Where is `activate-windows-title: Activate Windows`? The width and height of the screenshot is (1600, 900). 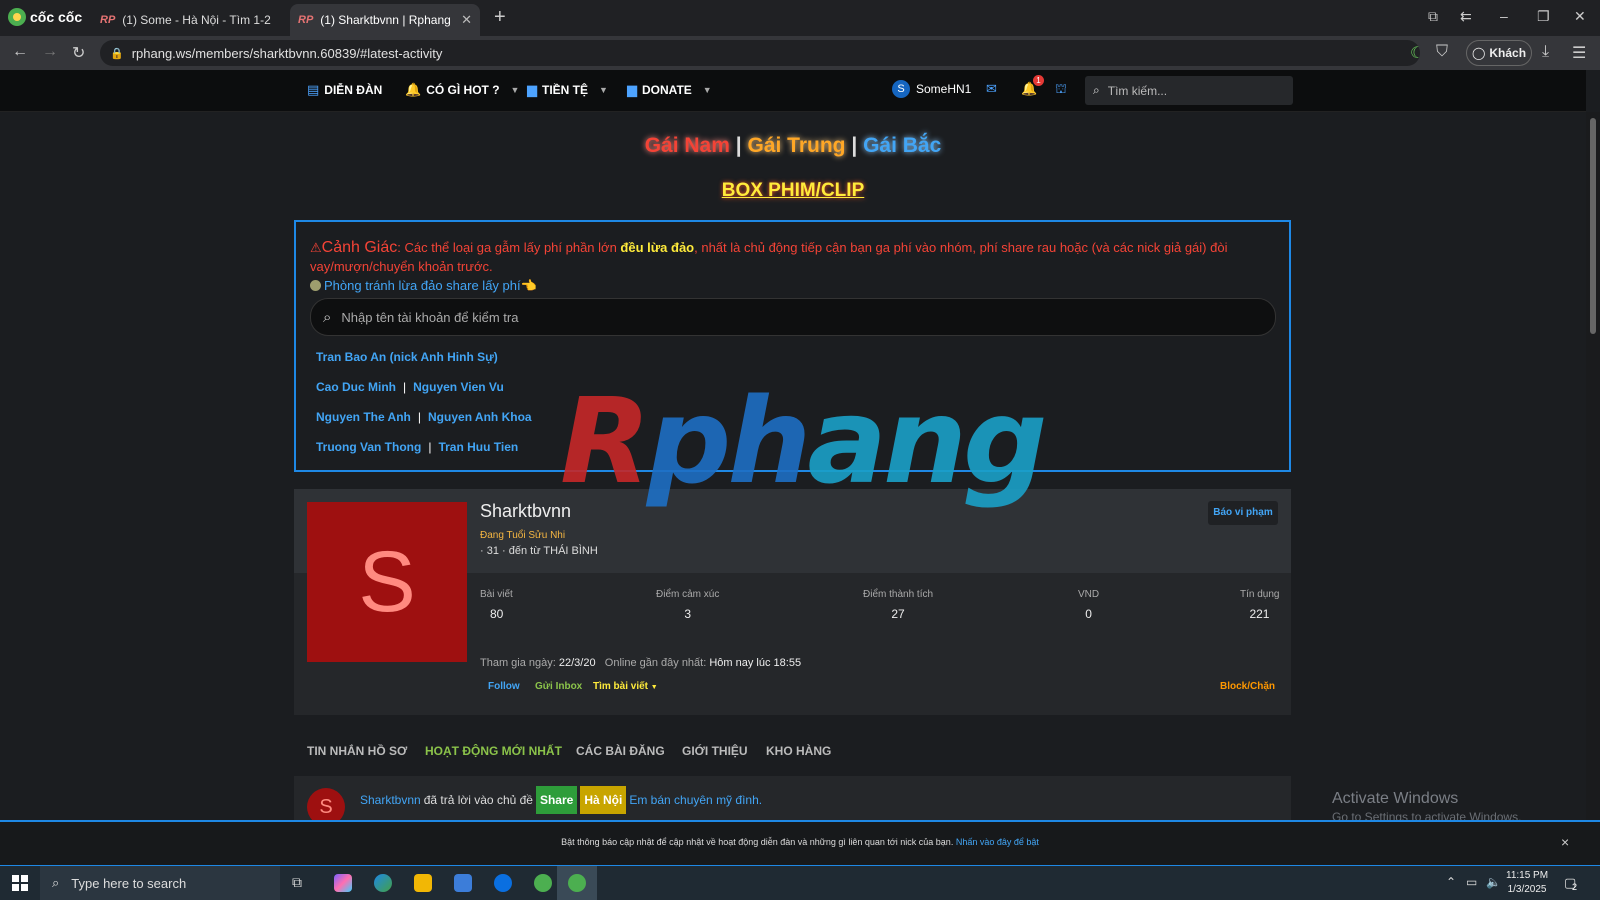 activate-windows-title: Activate Windows is located at coordinates (1395, 798).